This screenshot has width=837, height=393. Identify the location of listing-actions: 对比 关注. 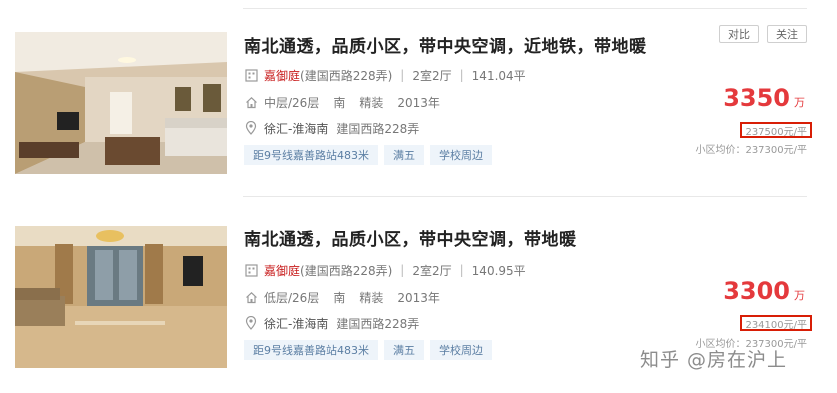
(763, 34).